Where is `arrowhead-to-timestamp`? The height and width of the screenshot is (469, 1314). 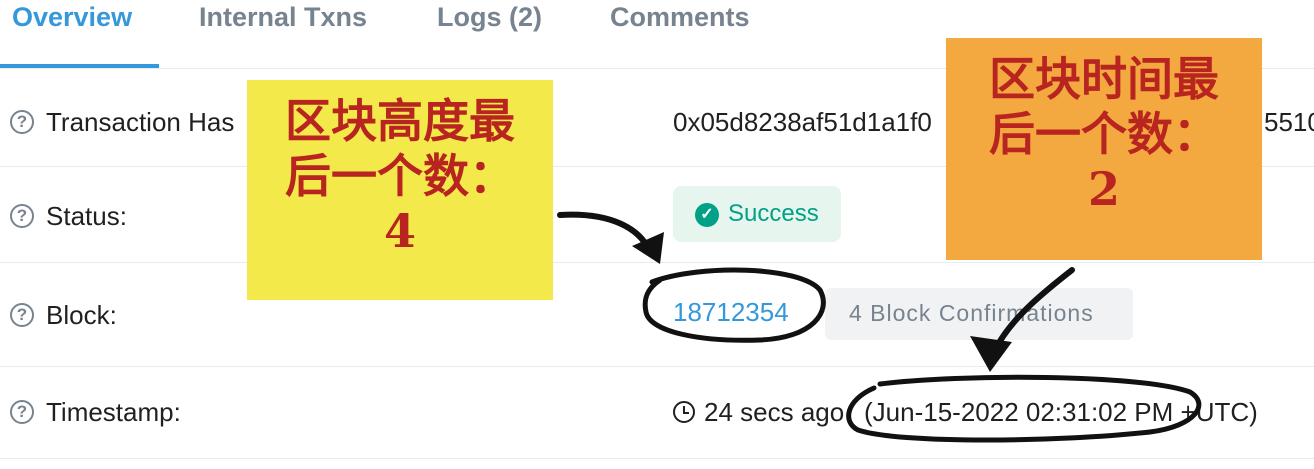
arrowhead-to-timestamp is located at coordinates (991, 354).